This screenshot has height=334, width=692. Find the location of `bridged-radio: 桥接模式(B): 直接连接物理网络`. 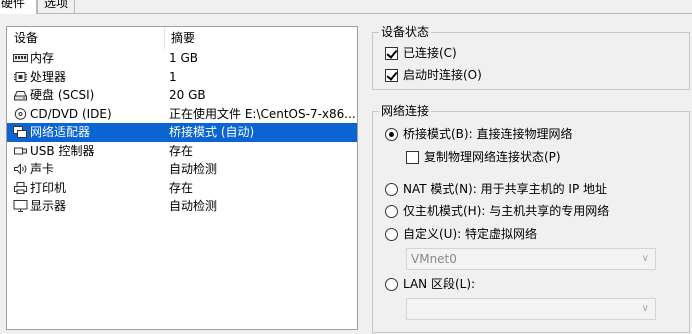

bridged-radio: 桥接模式(B): 直接连接物理网络 is located at coordinates (530, 134).